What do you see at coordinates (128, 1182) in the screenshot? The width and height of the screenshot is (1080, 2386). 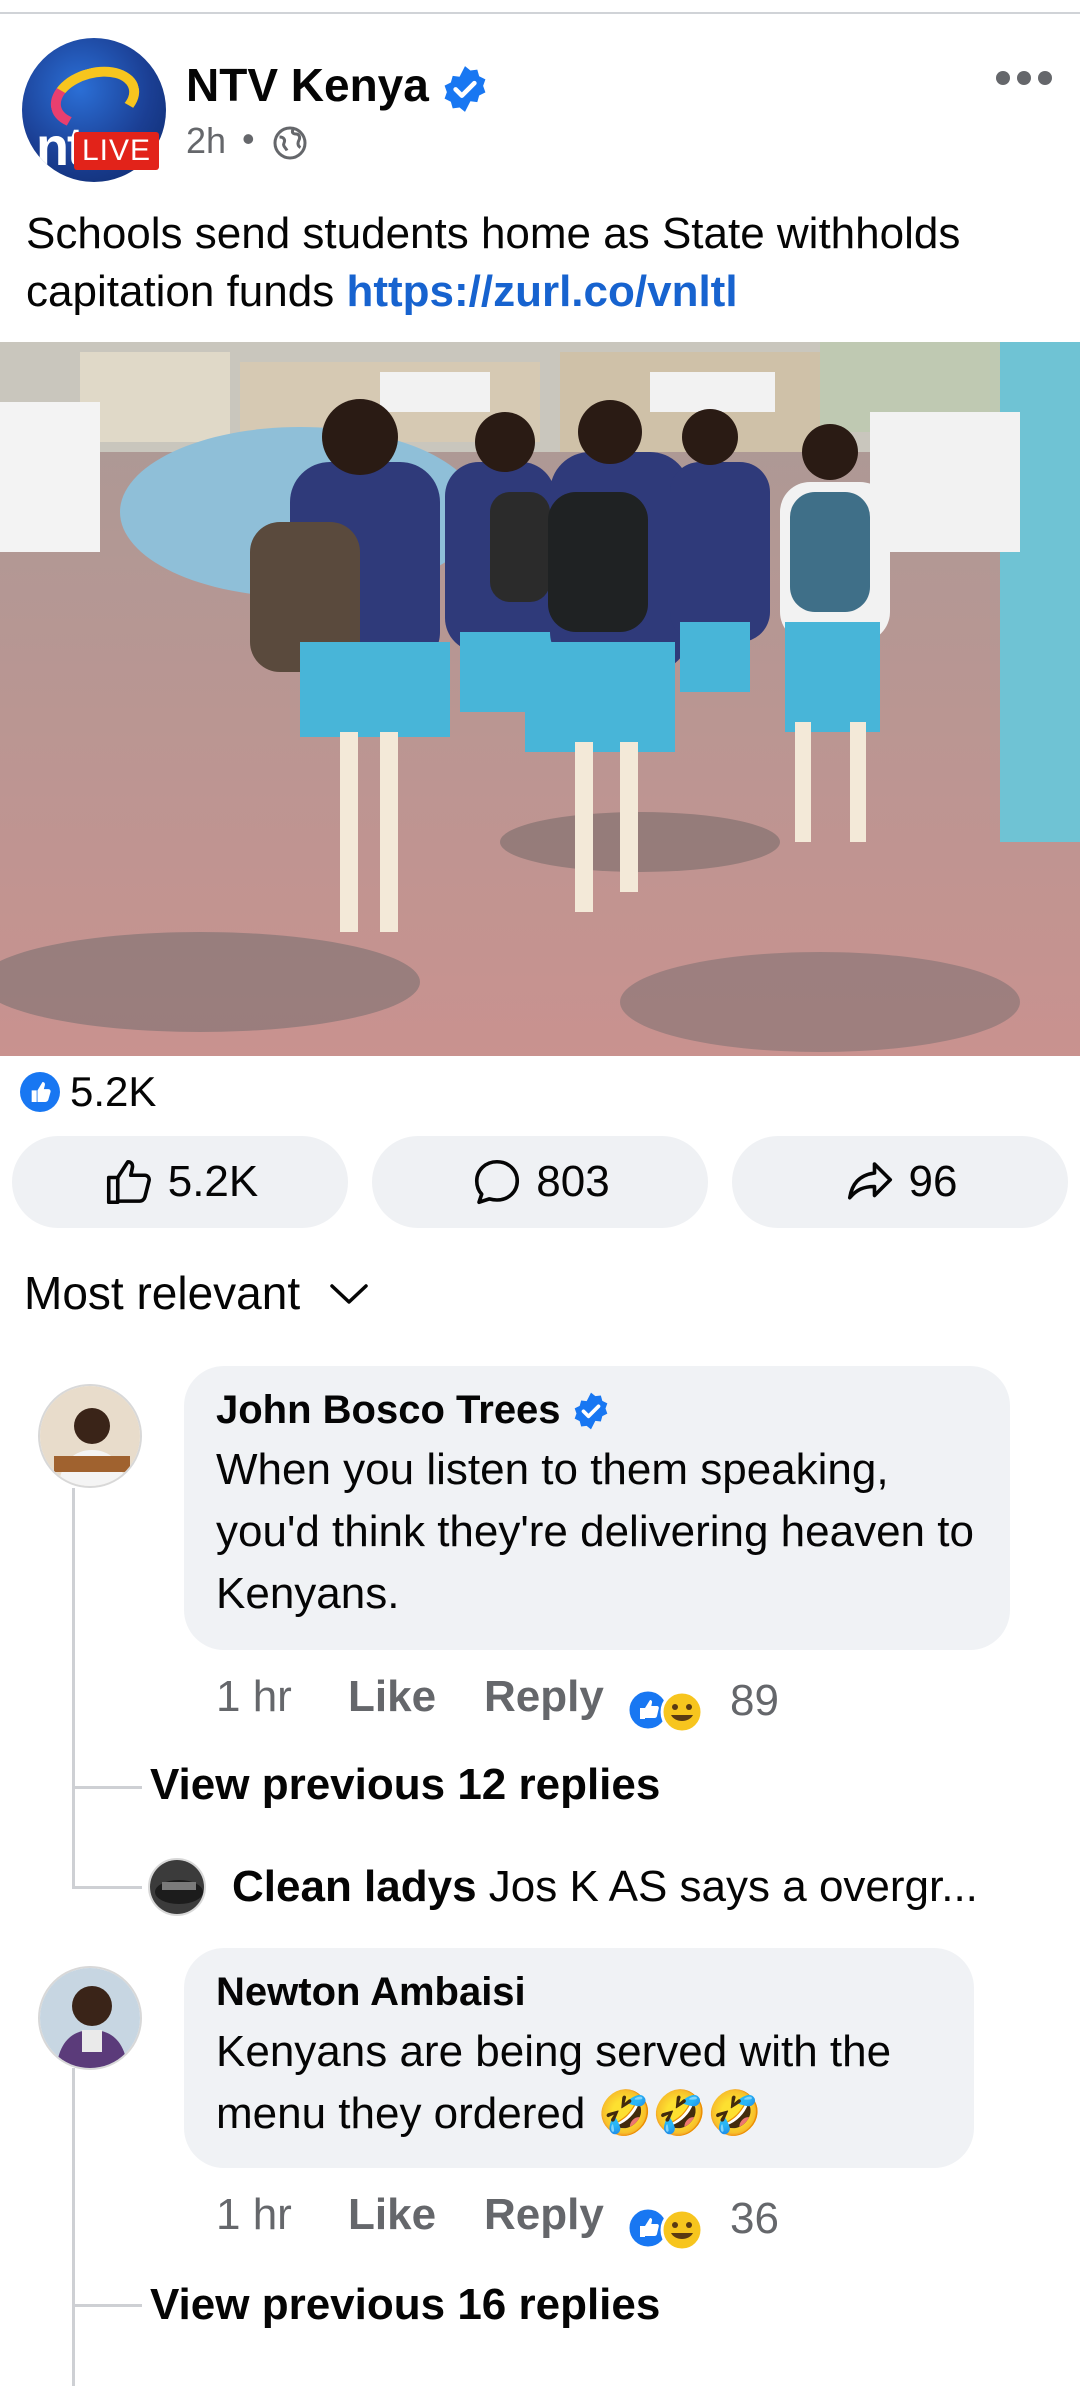 I see `thumbs-up-icon` at bounding box center [128, 1182].